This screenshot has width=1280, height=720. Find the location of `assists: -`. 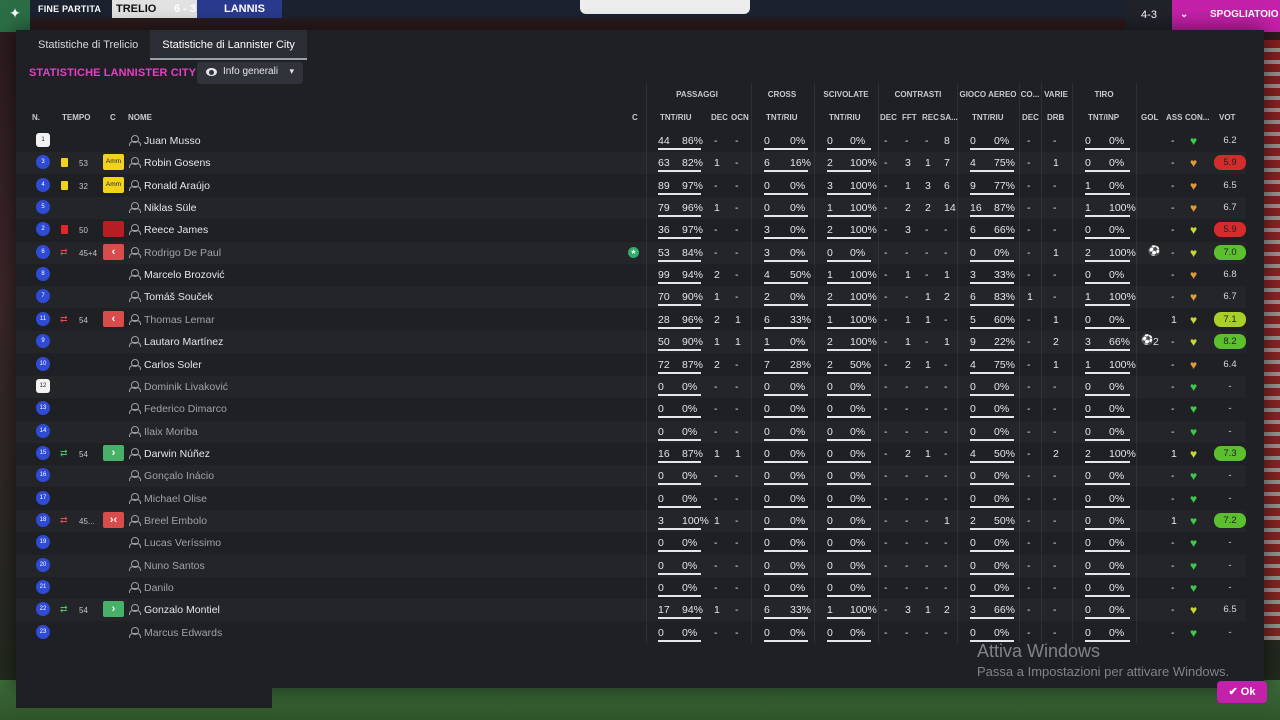

assists: - is located at coordinates (1173, 565).